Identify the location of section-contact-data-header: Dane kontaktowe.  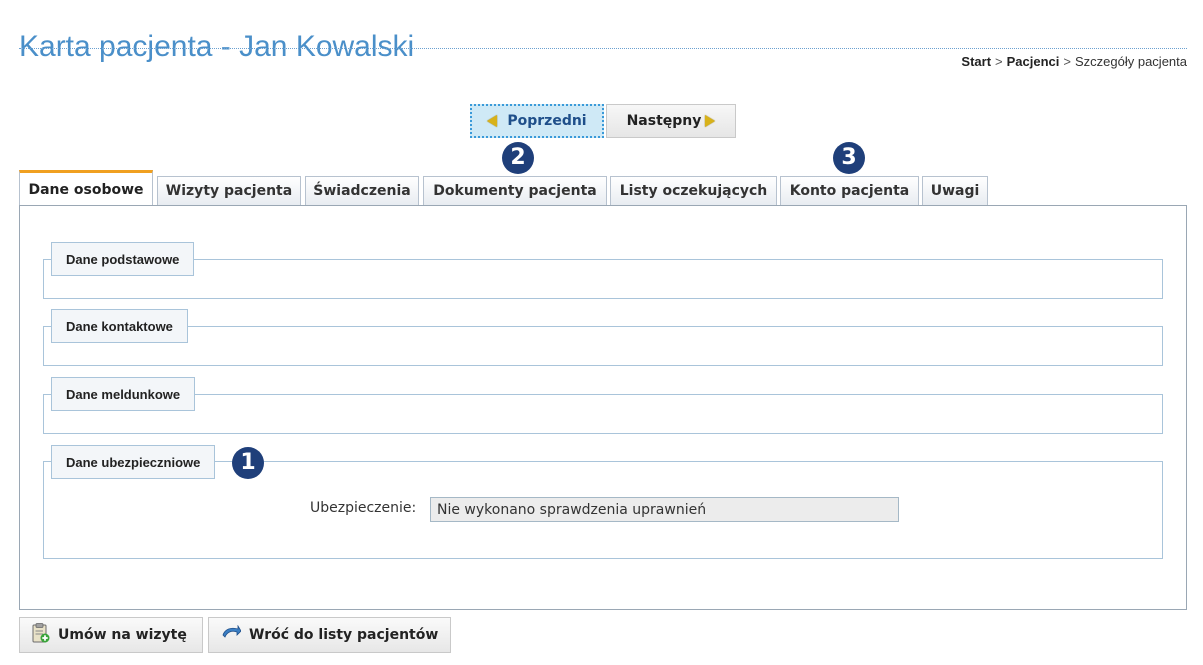
(119, 326).